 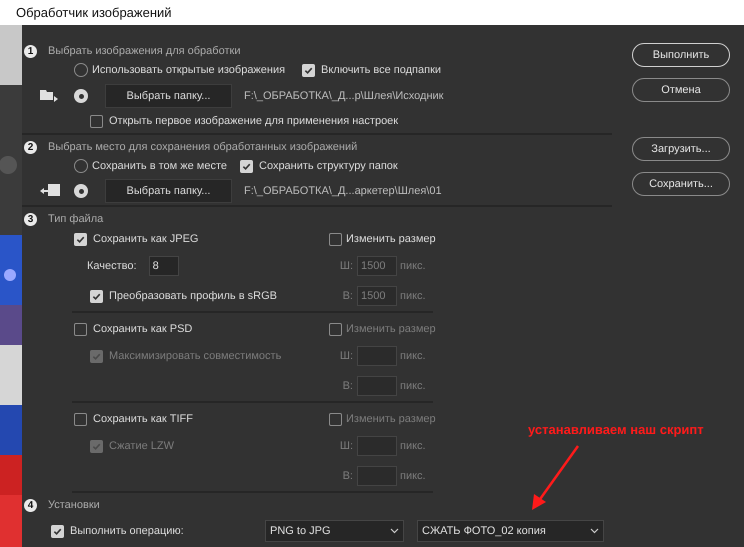 I want to click on checkbox-label: Сжатие LZW, so click(x=141, y=446).